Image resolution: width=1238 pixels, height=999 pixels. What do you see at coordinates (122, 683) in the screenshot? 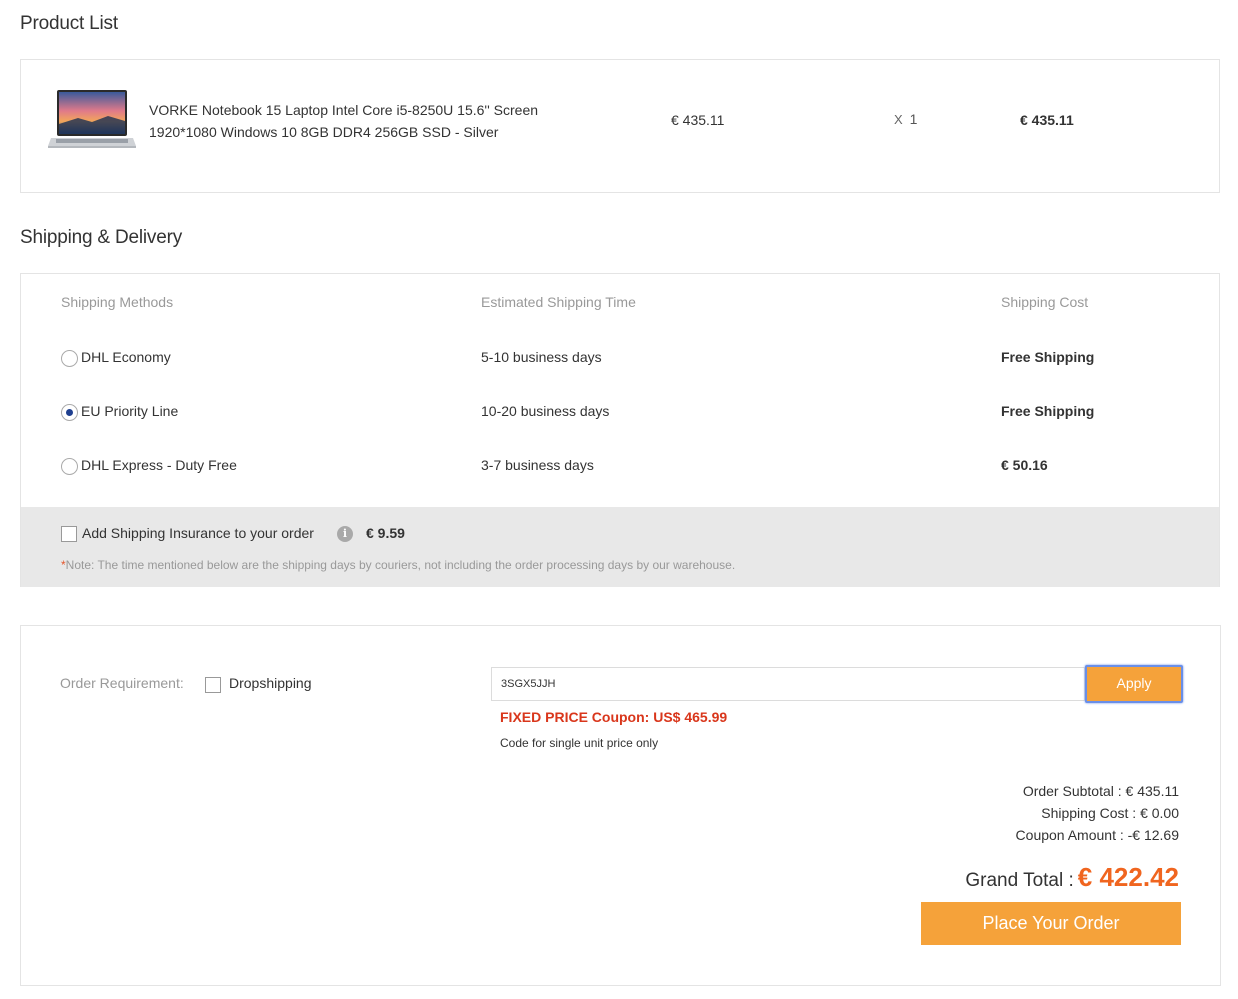
I see `order-requirement-label: Order Requirement:` at bounding box center [122, 683].